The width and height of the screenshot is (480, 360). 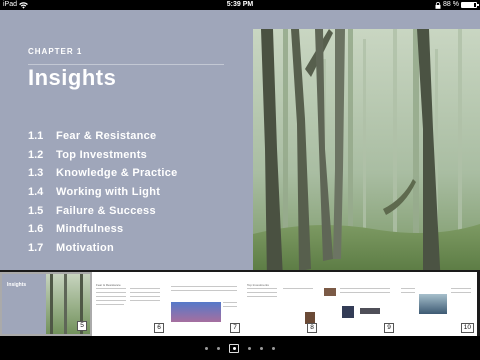 What do you see at coordinates (437, 304) in the screenshot?
I see `page-thumbnail: 10` at bounding box center [437, 304].